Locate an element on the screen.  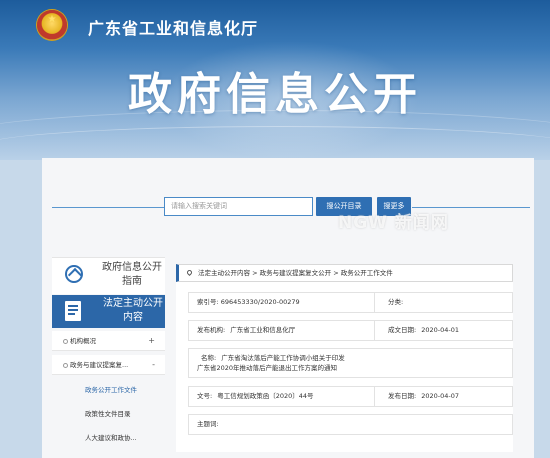
sidebar-item-guide: 政府信息公开指南 is located at coordinates (108, 275).